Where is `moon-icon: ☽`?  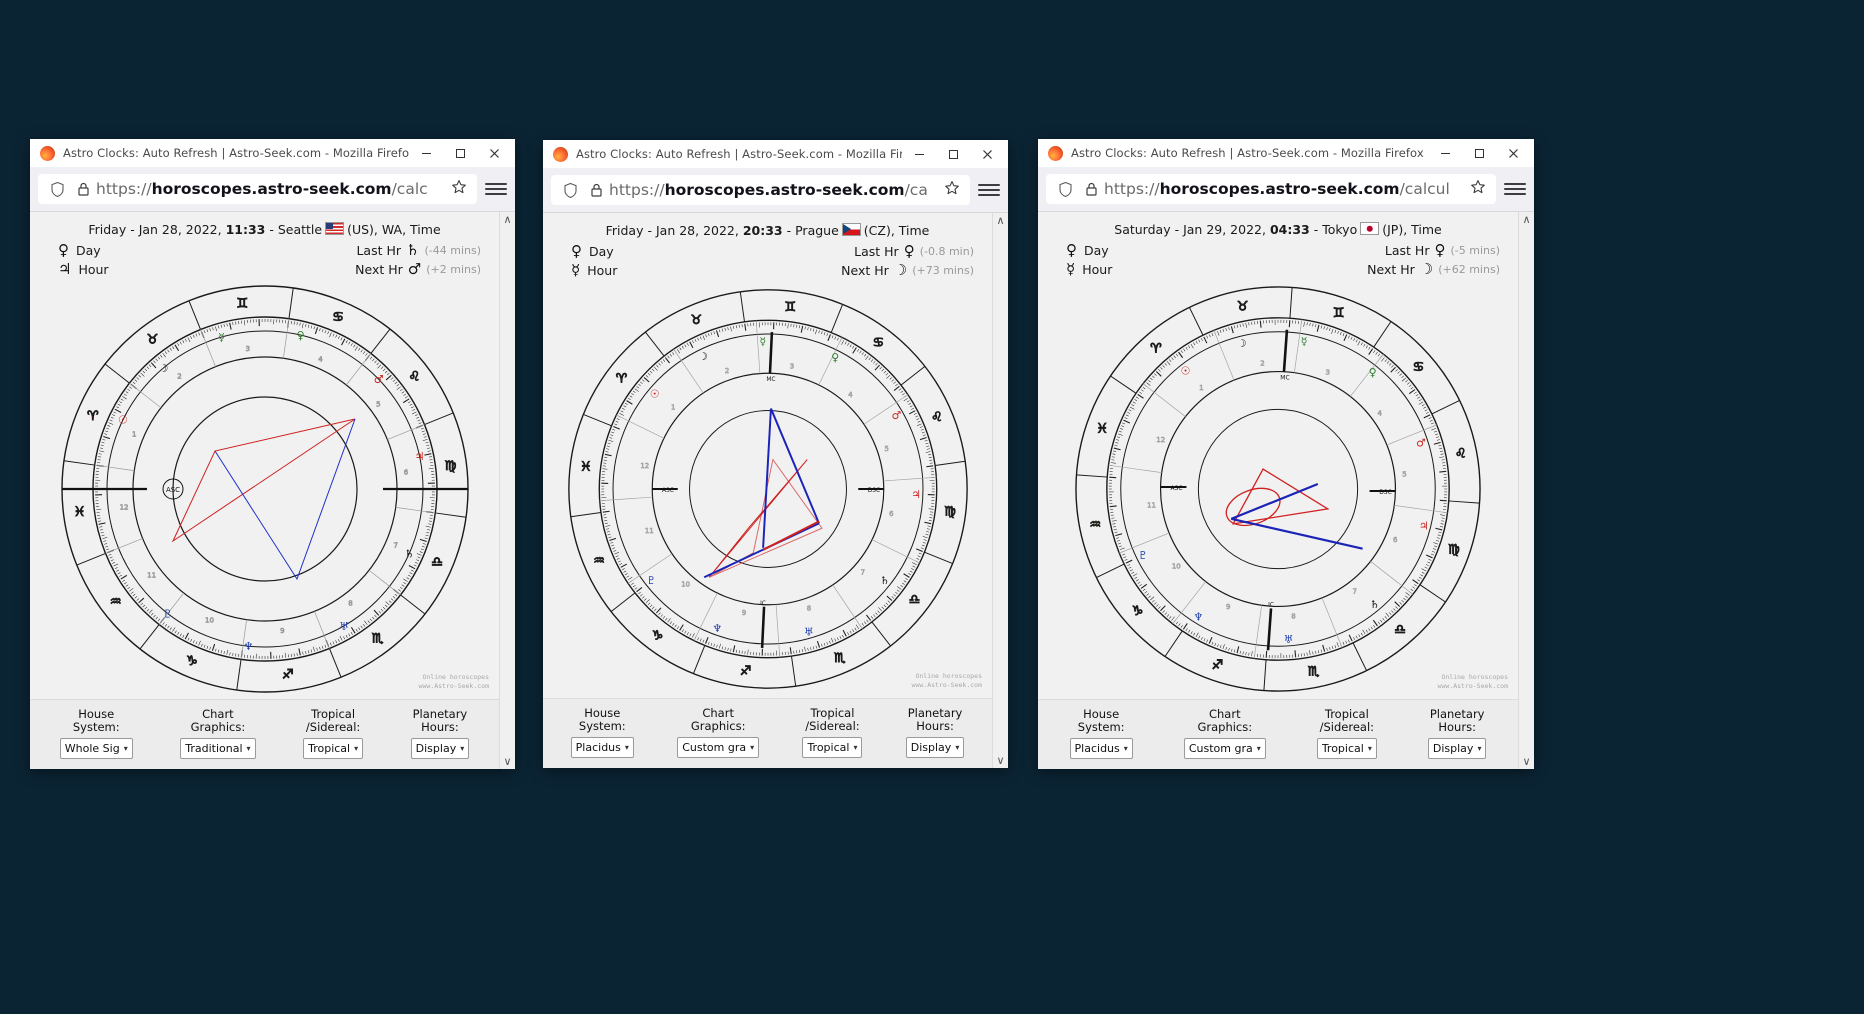 moon-icon: ☽ is located at coordinates (1426, 269).